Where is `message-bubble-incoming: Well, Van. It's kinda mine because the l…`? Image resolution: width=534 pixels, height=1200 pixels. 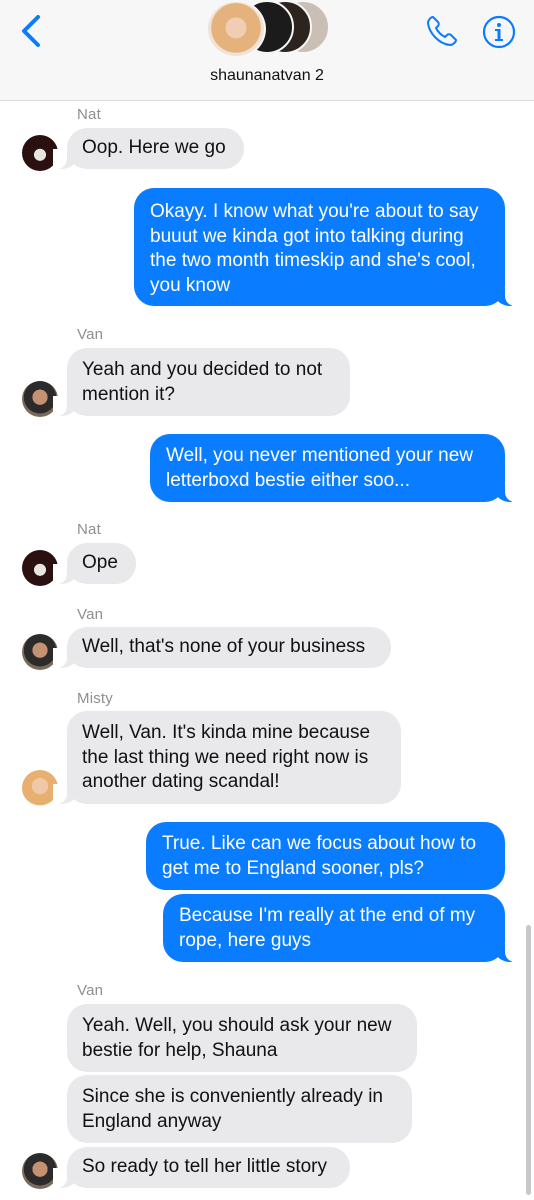 message-bubble-incoming: Well, Van. It's kinda mine because the l… is located at coordinates (227, 757).